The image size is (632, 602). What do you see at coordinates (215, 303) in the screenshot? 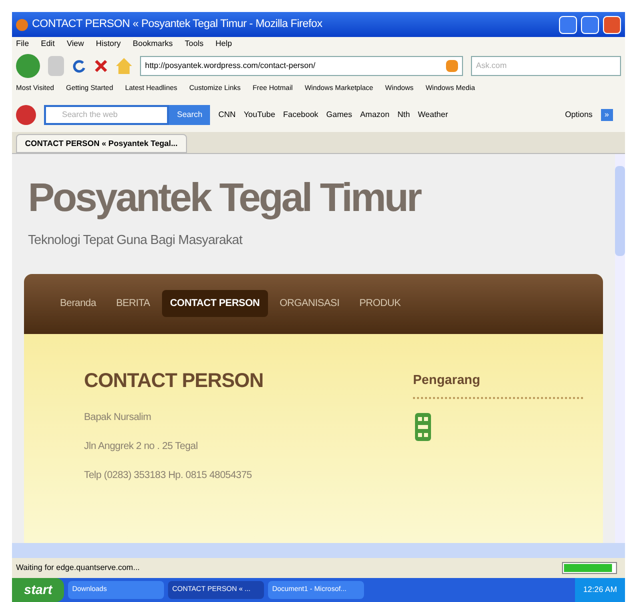
I see `nav-link: CONTACT PERSON` at bounding box center [215, 303].